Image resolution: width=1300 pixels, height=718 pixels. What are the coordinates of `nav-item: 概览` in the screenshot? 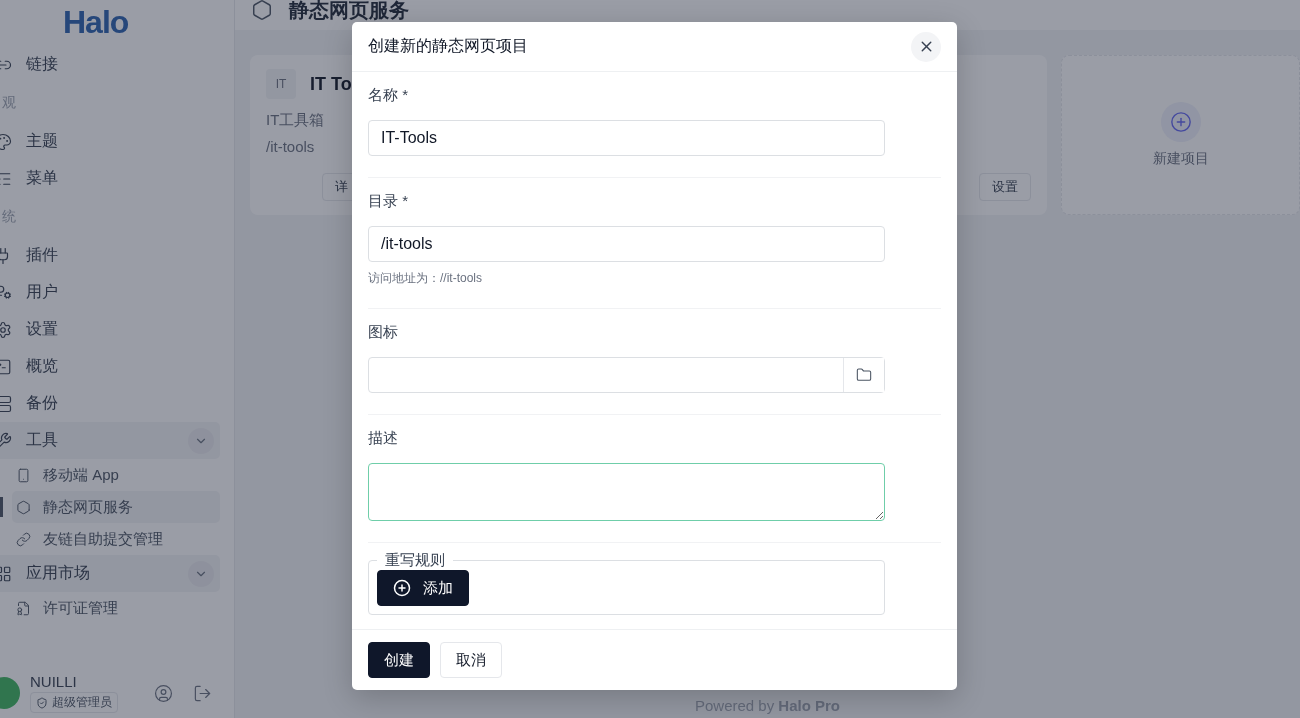 It's located at (110, 366).